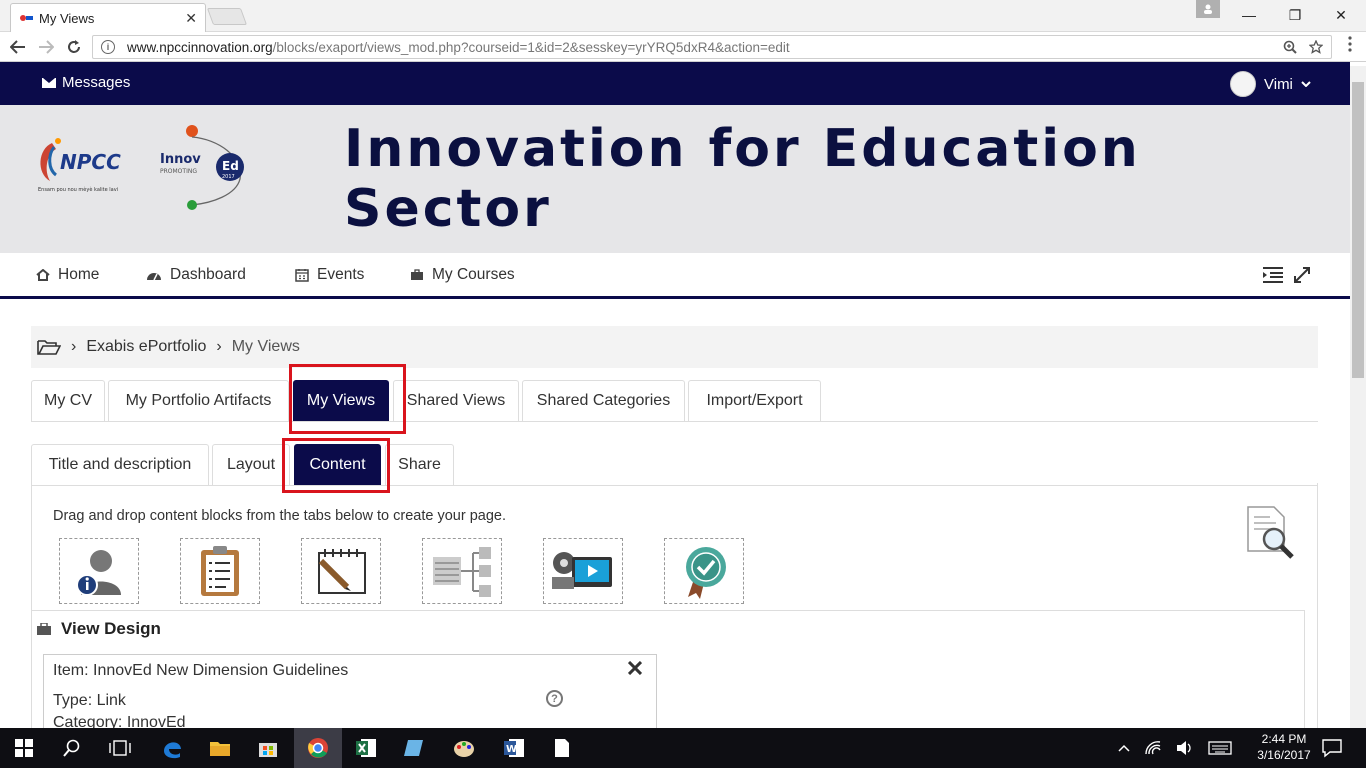  Describe the element at coordinates (1270, 532) in the screenshot. I see `preview-magnifier-icon` at that location.